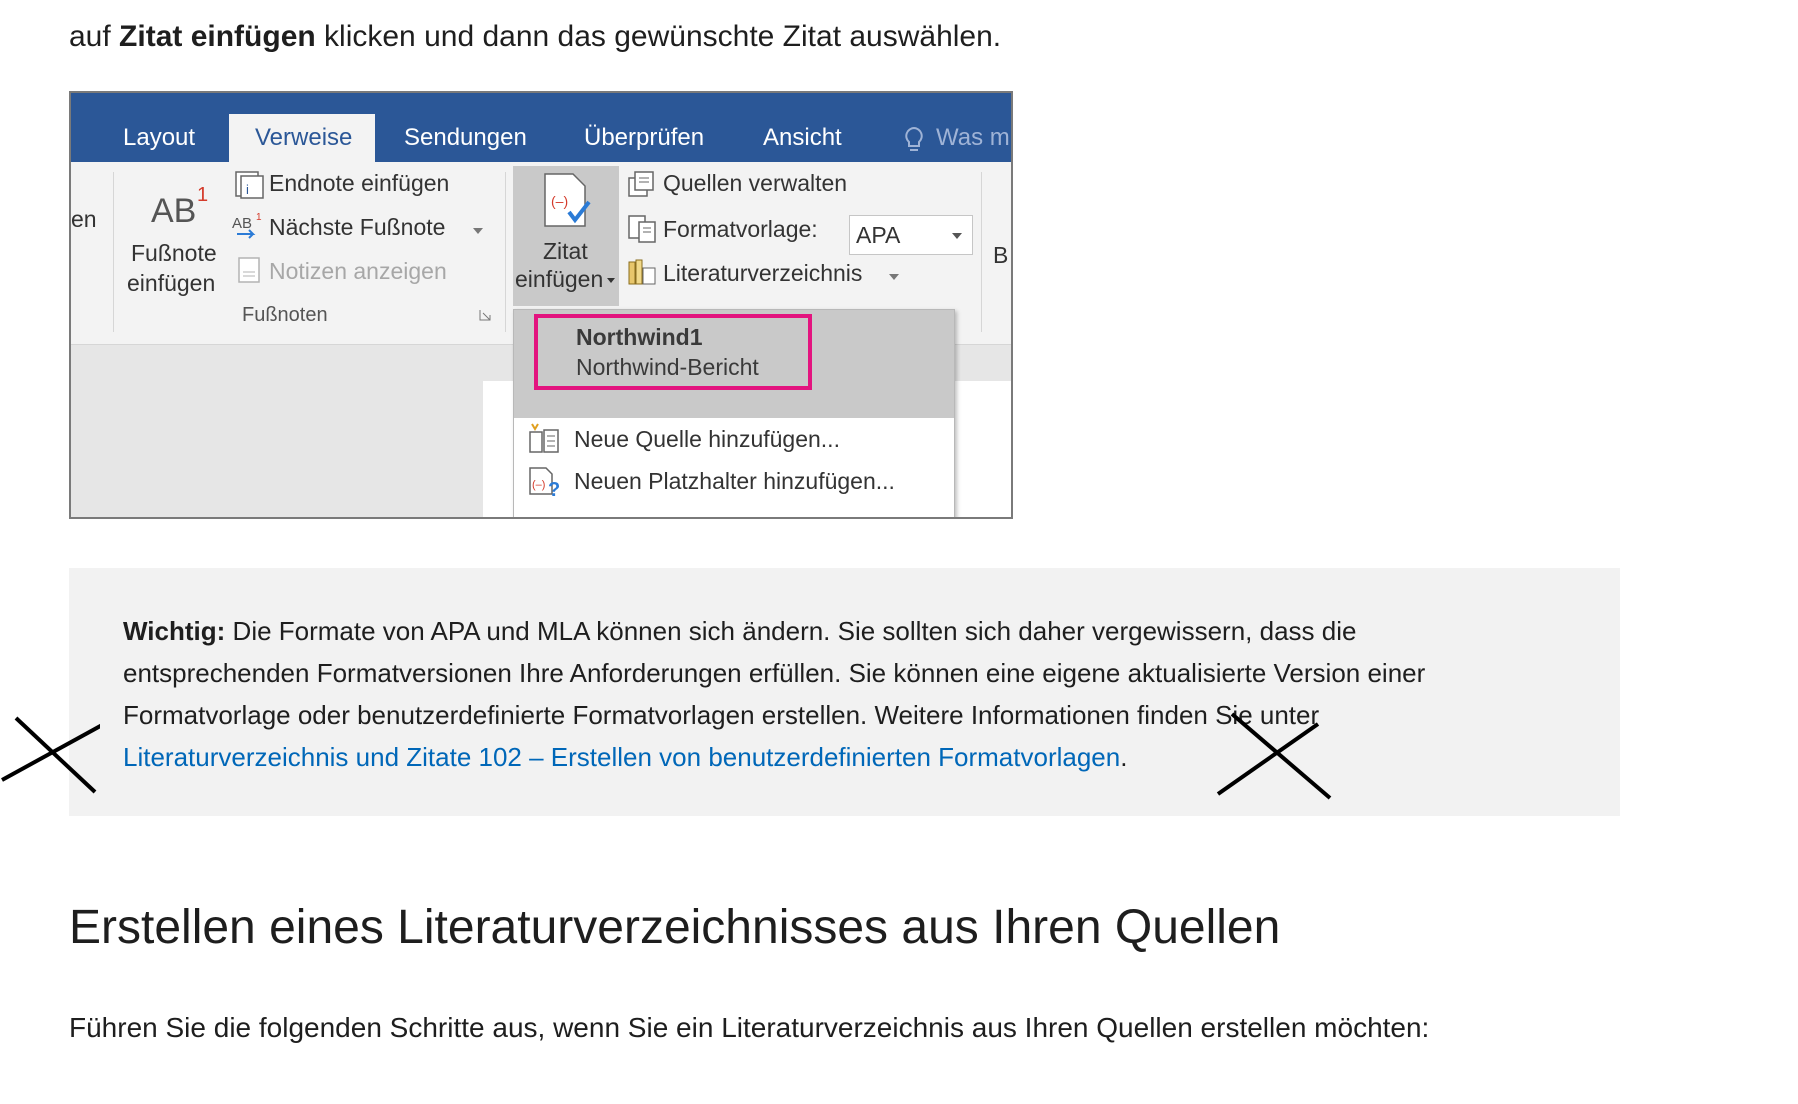  I want to click on tab-sendungen: Sendungen, so click(465, 138).